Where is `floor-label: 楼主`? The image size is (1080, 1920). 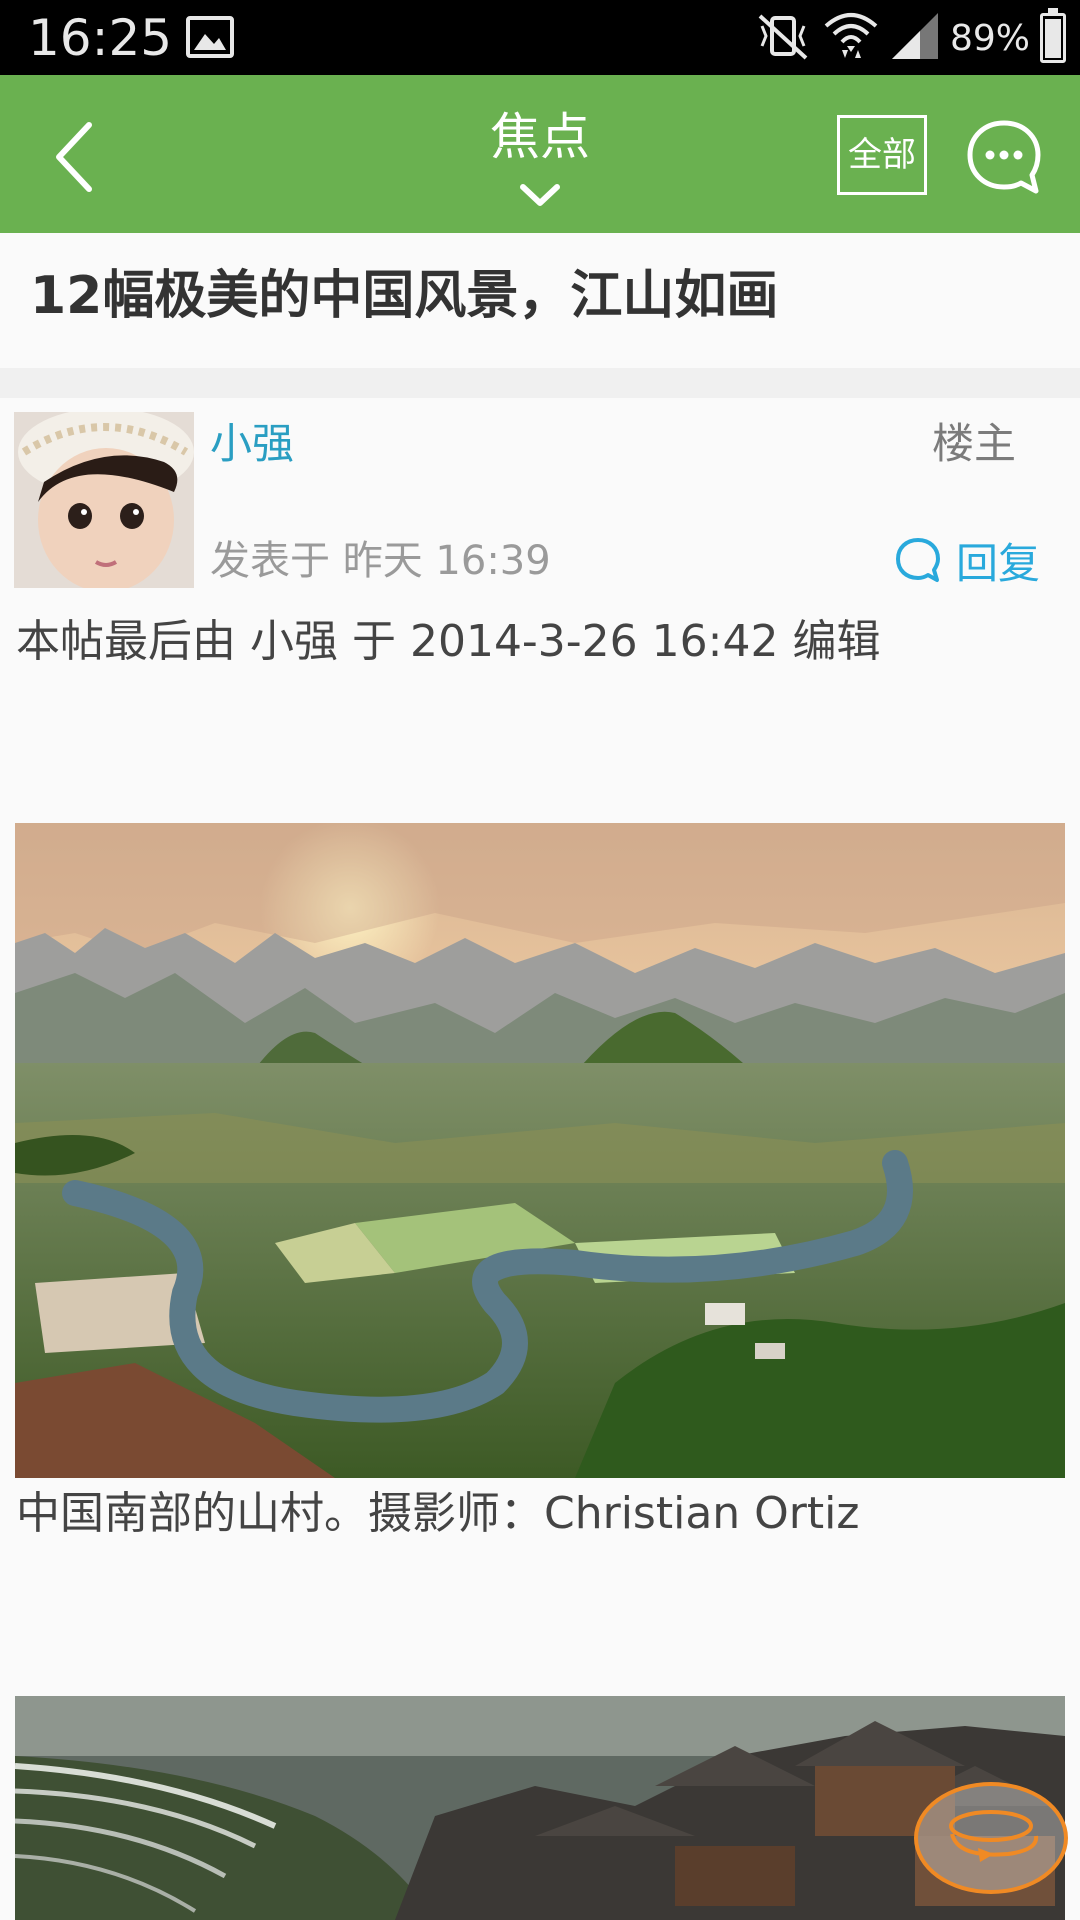 floor-label: 楼主 is located at coordinates (973, 443).